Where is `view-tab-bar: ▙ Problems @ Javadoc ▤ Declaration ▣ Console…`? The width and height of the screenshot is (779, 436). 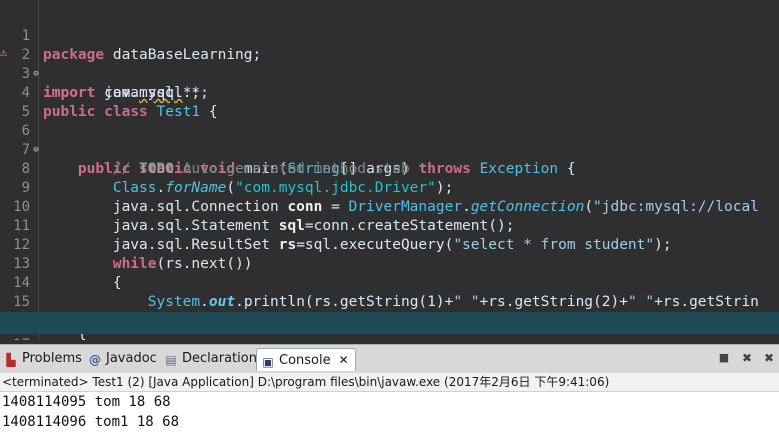 view-tab-bar: ▙ Problems @ Javadoc ▤ Declaration ▣ Console… is located at coordinates (389, 358).